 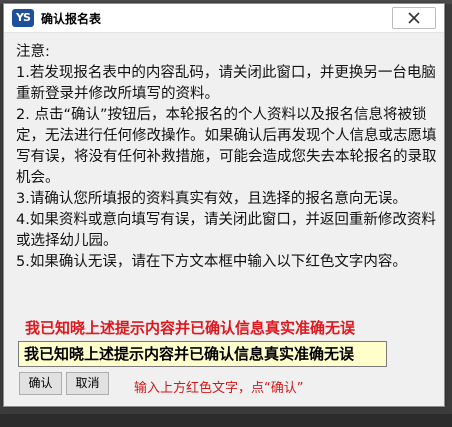 What do you see at coordinates (33, 52) in the screenshot?
I see `notice-heading: 注意:` at bounding box center [33, 52].